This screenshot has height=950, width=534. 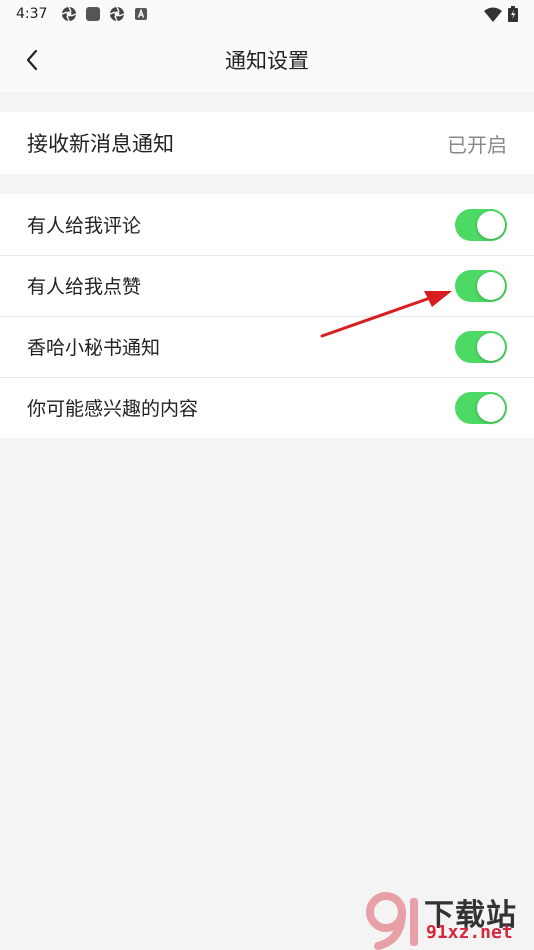 I want to click on setting-label-likes: 有人给我点赞, so click(x=84, y=287).